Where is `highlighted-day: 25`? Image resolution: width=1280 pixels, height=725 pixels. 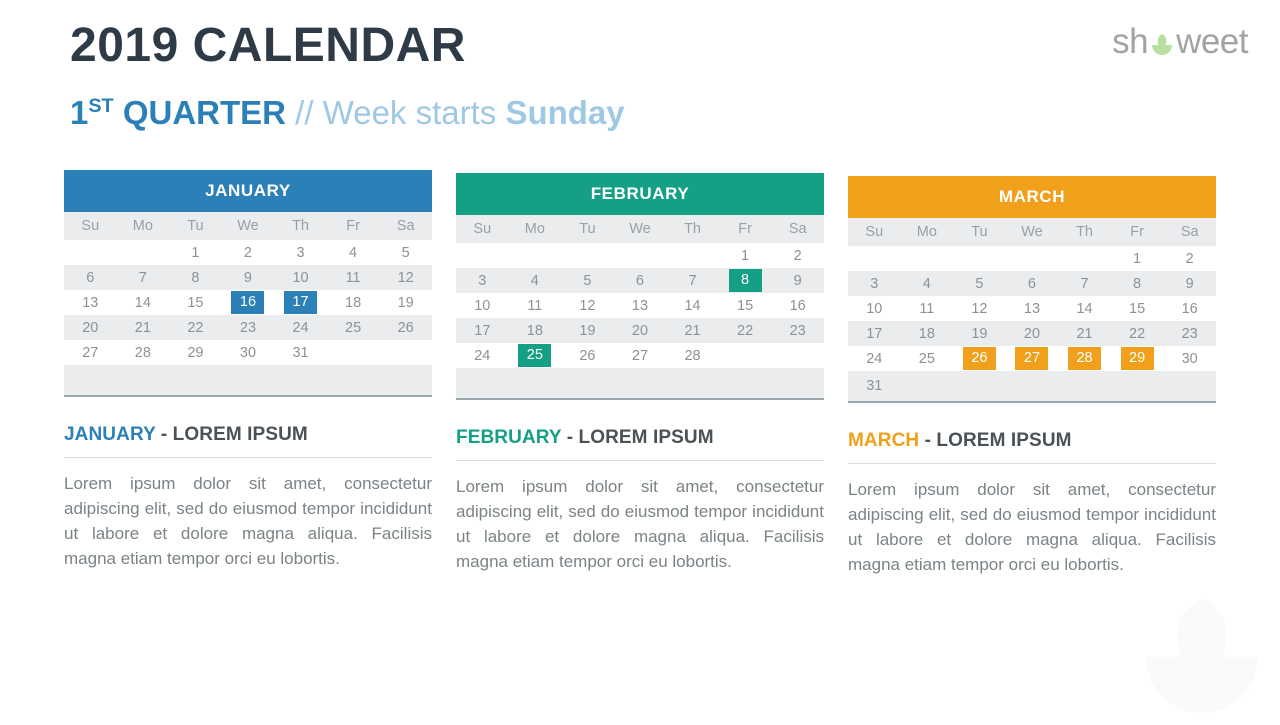 highlighted-day: 25 is located at coordinates (535, 355).